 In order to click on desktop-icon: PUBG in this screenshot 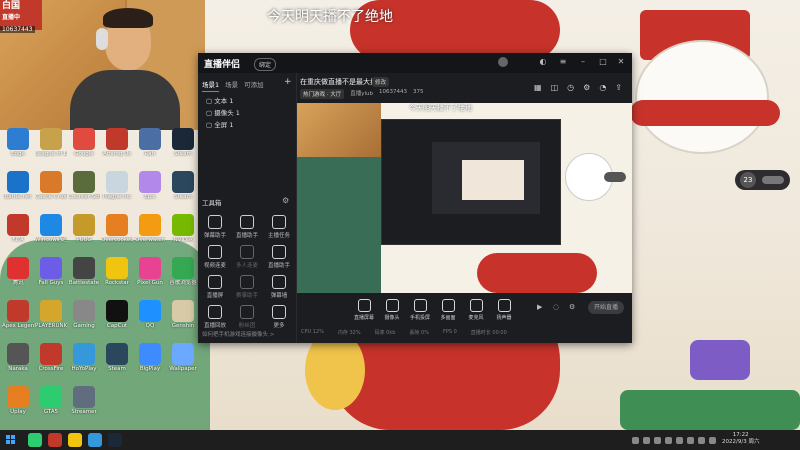, I will do `click(84, 228)`.